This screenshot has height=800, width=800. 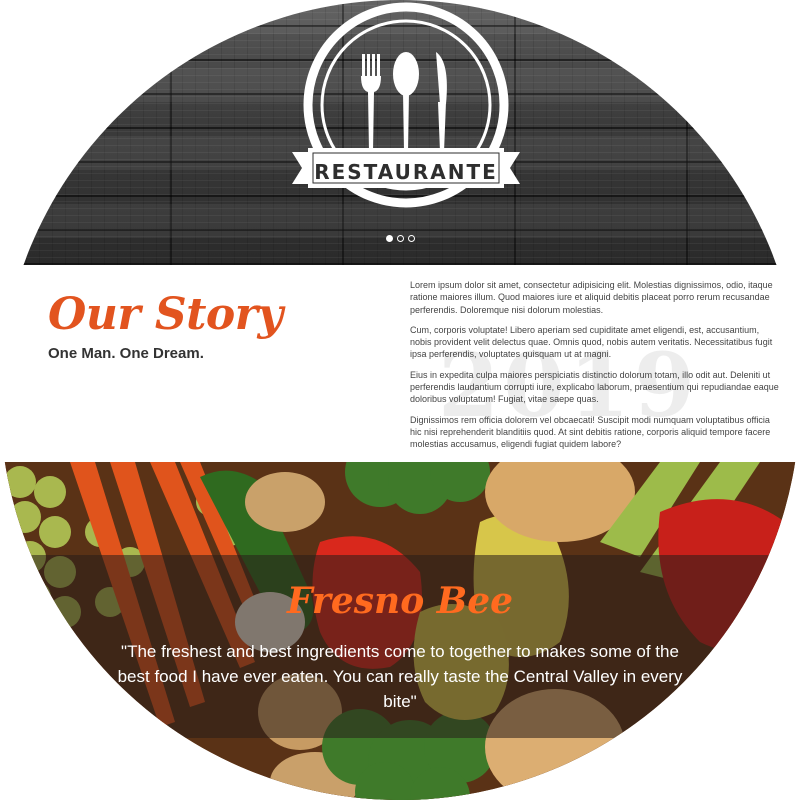 What do you see at coordinates (165, 314) in the screenshot?
I see `story-heading: Our Story` at bounding box center [165, 314].